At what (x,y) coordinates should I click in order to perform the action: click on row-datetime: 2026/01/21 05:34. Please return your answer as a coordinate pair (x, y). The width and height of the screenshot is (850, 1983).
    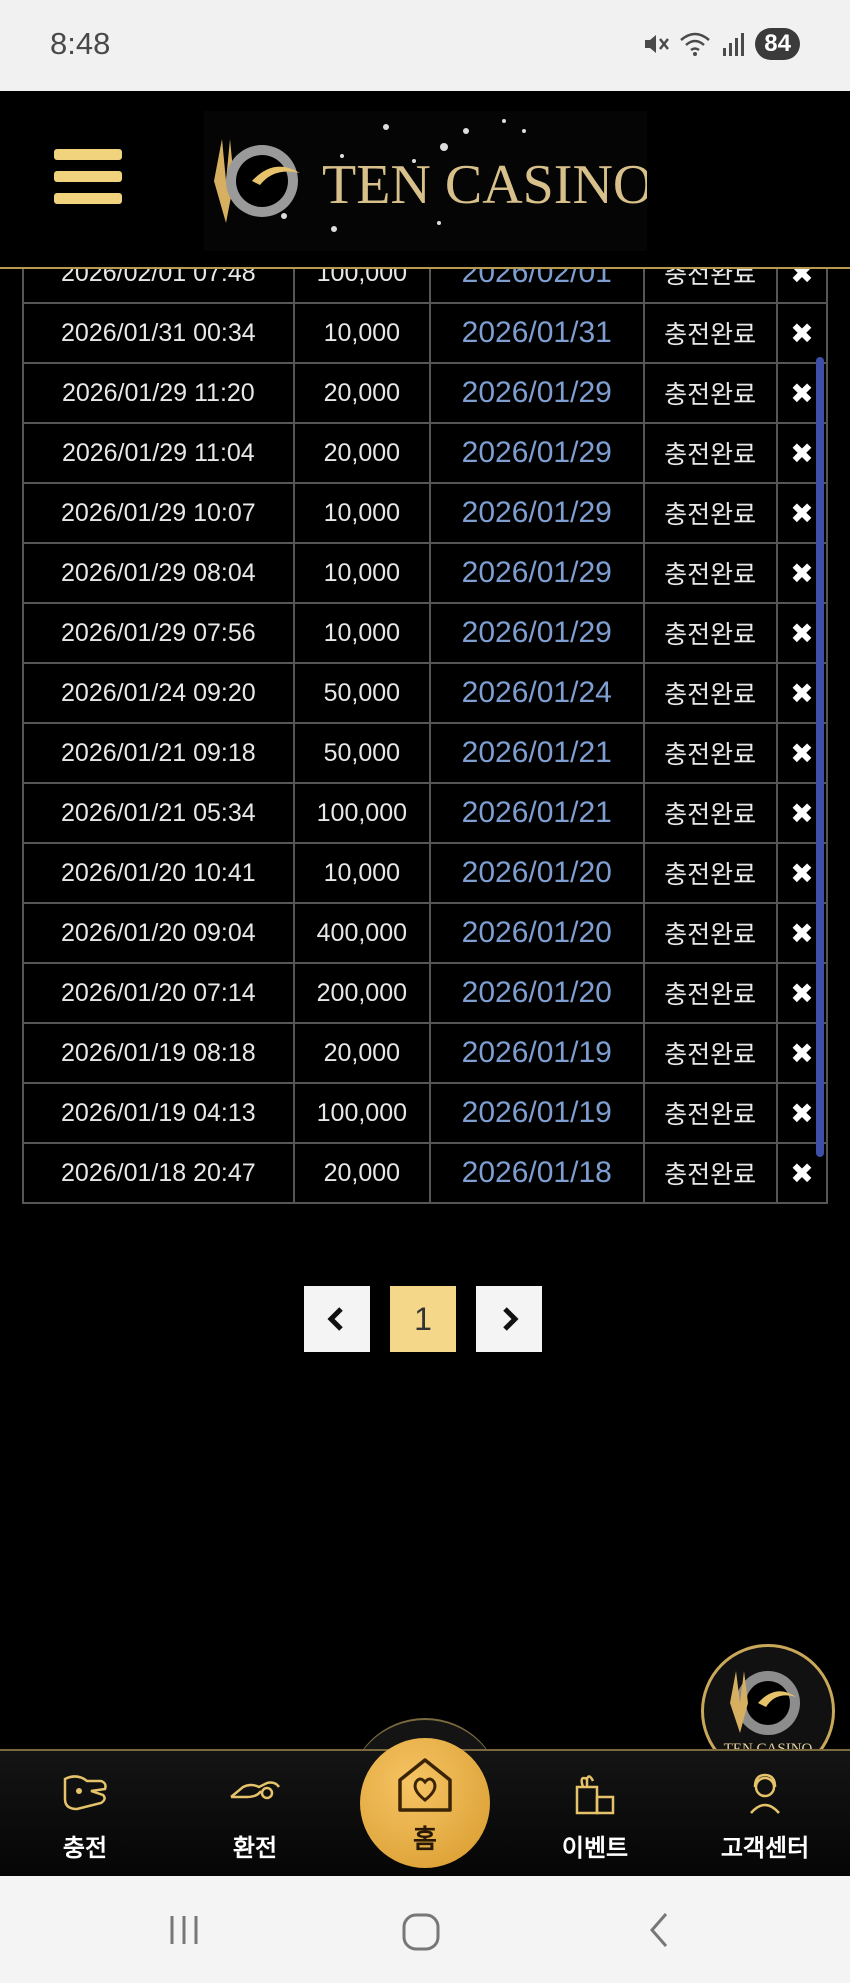
    Looking at the image, I should click on (158, 813).